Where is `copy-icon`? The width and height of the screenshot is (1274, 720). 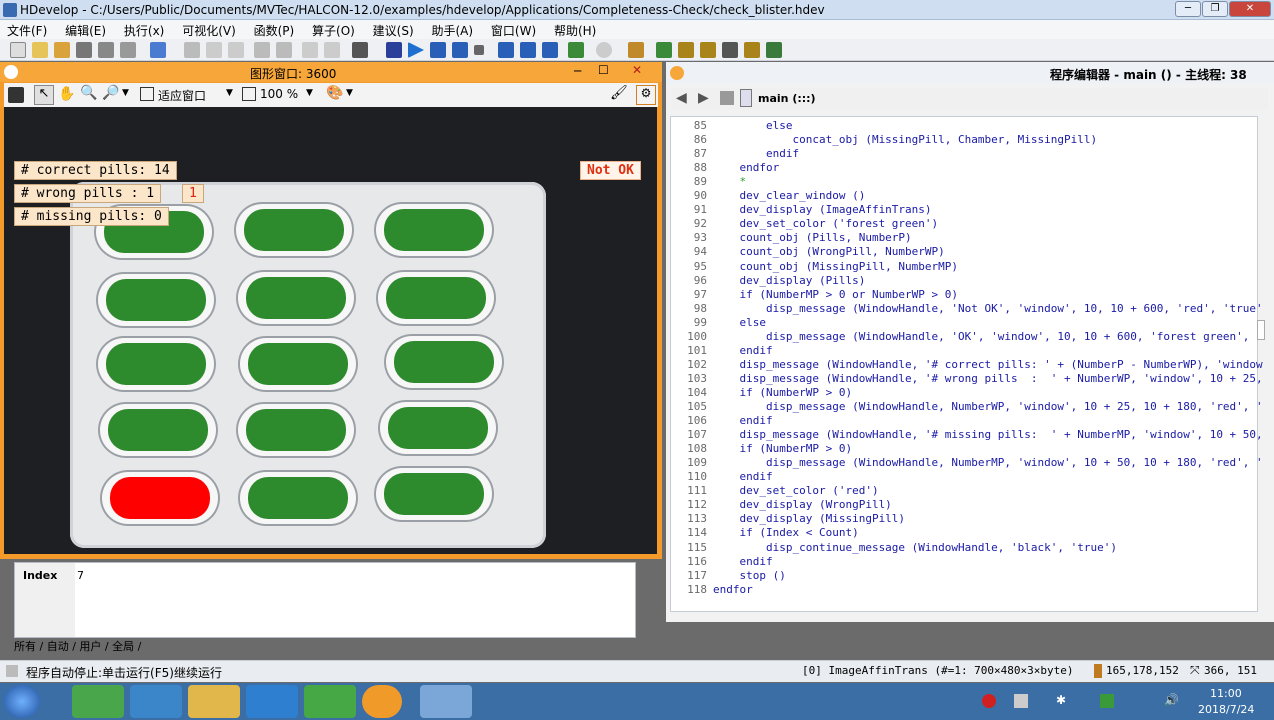 copy-icon is located at coordinates (214, 50).